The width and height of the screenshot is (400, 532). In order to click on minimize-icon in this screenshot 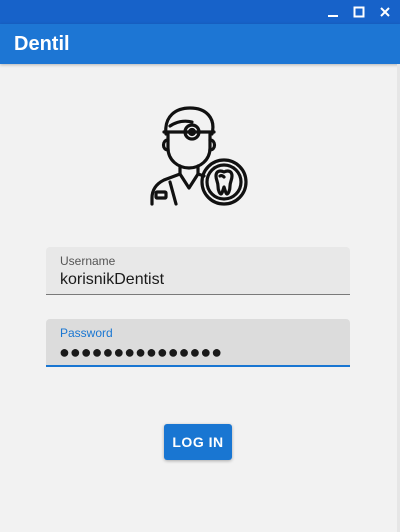, I will do `click(333, 12)`.